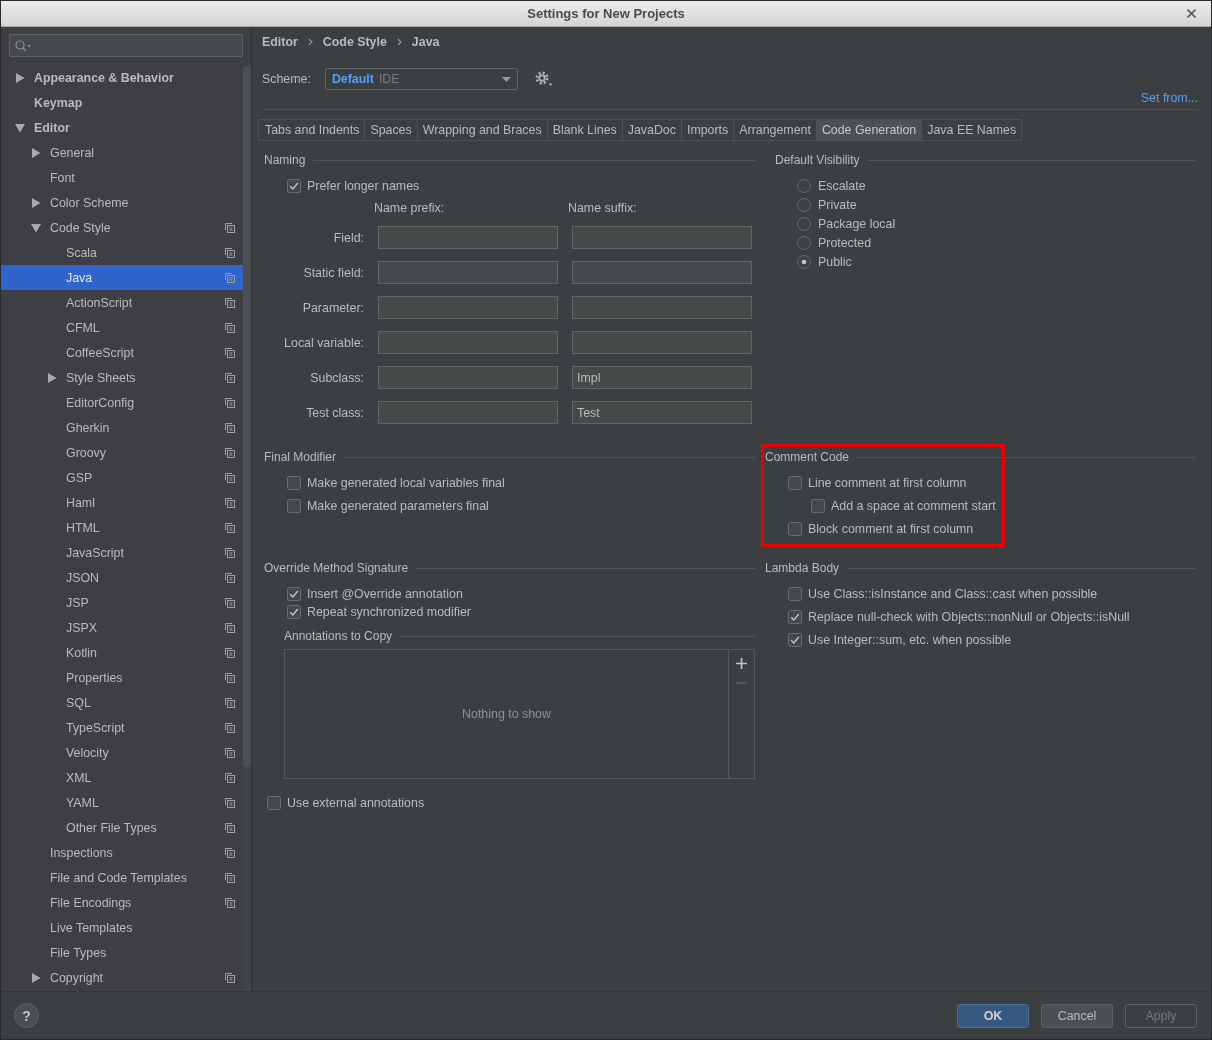 Image resolution: width=1212 pixels, height=1040 pixels. Describe the element at coordinates (122, 902) in the screenshot. I see `tree-item: File Encodings` at that location.